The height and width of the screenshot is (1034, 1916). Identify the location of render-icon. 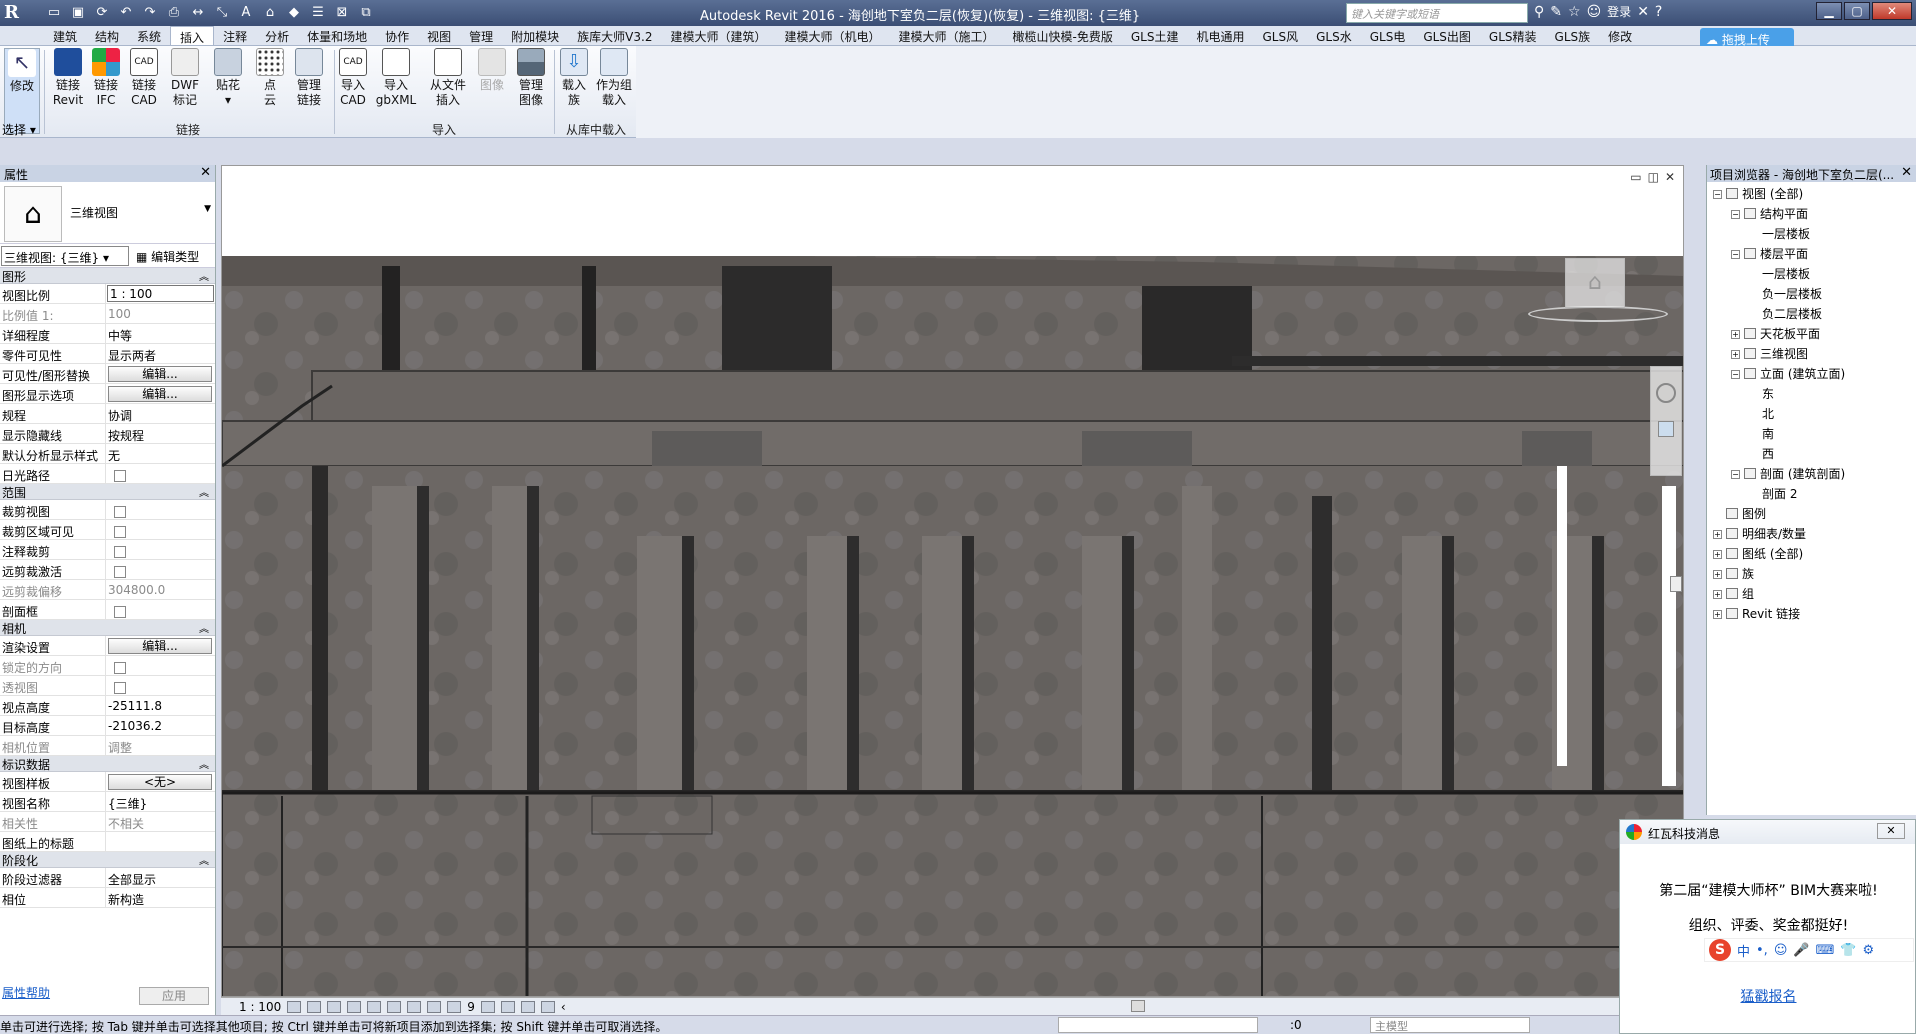
(374, 1006).